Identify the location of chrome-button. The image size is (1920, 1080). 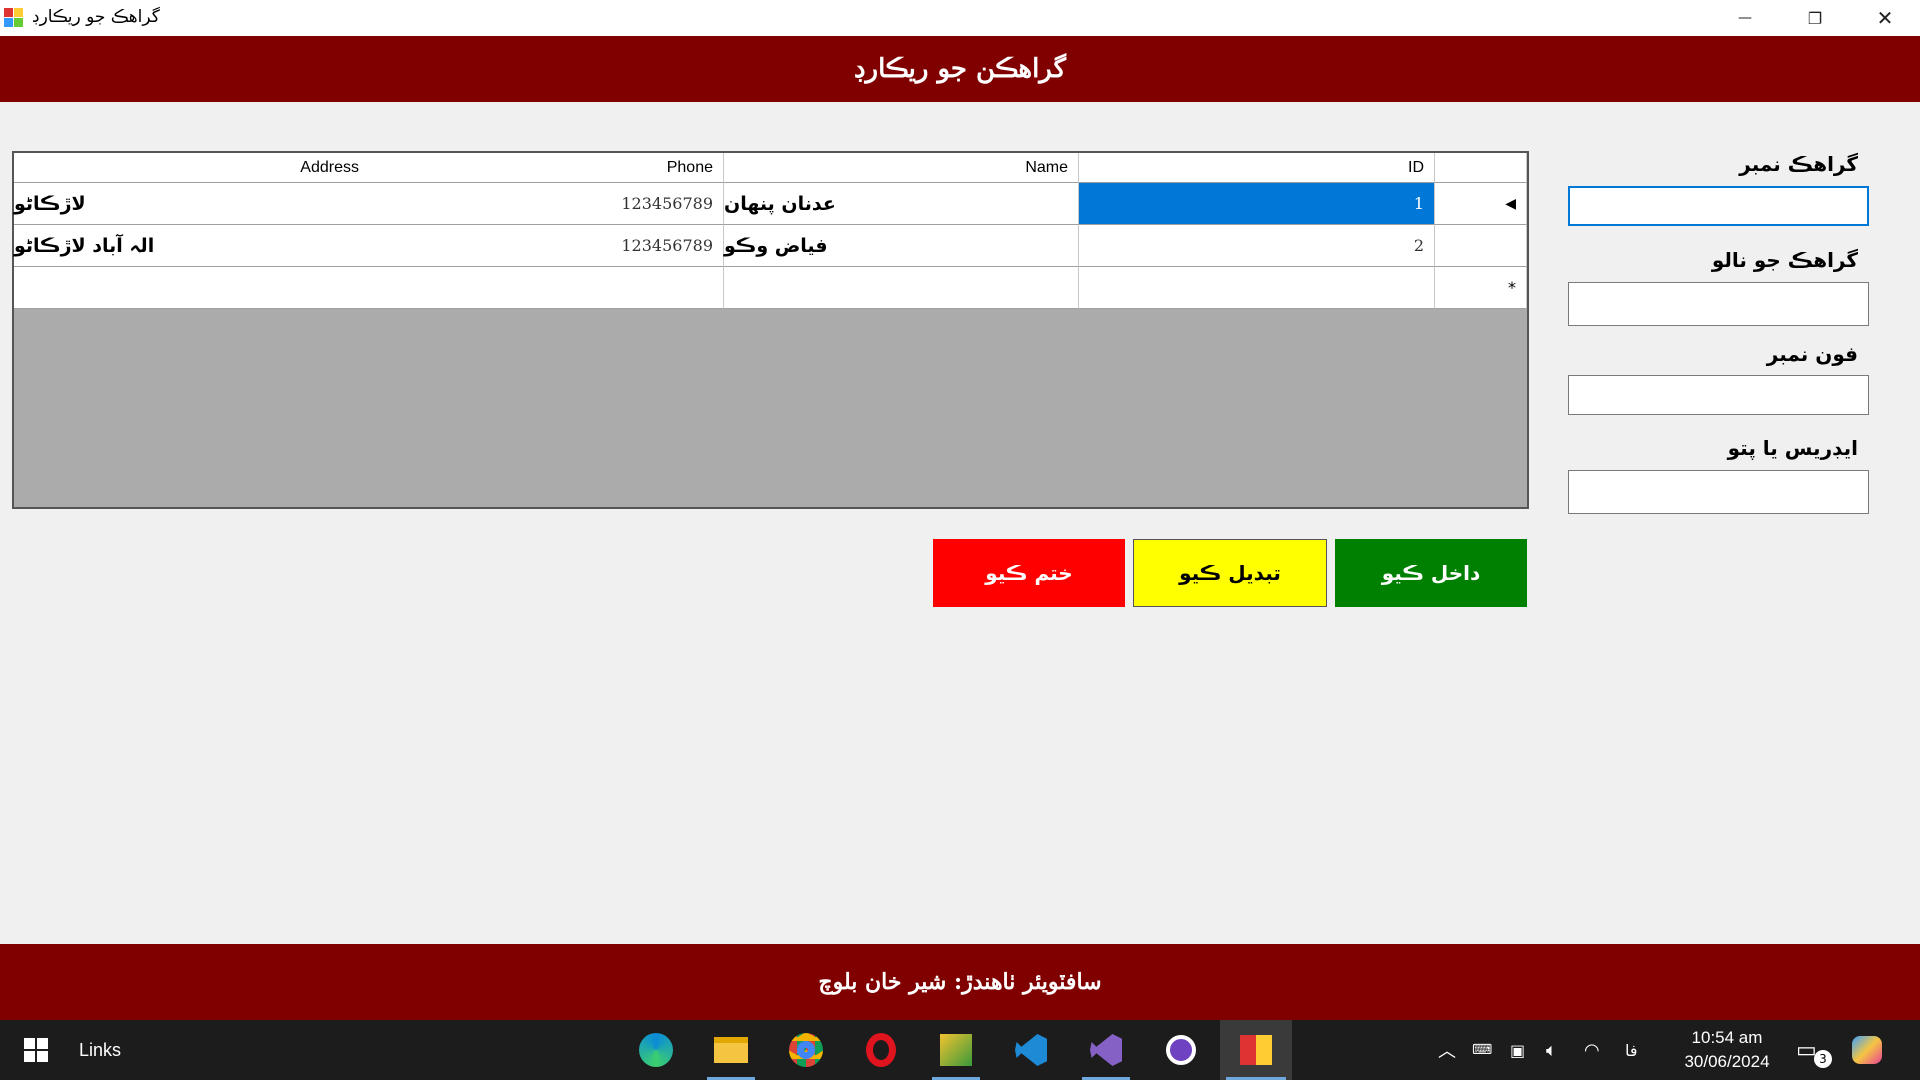
(806, 1050).